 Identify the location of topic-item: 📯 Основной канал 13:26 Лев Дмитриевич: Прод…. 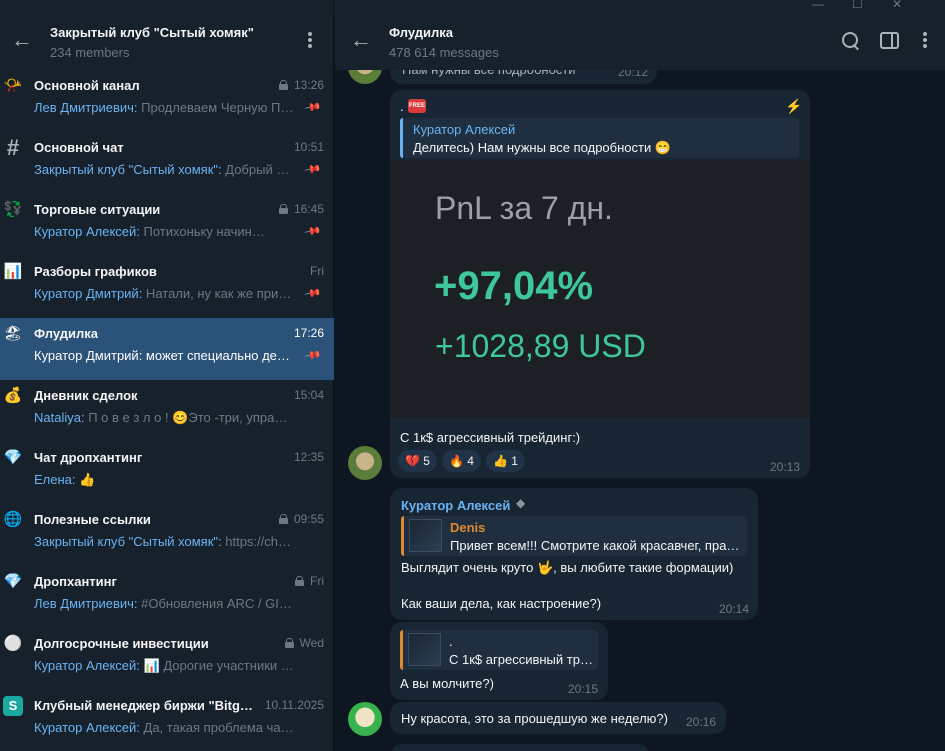
(167, 101).